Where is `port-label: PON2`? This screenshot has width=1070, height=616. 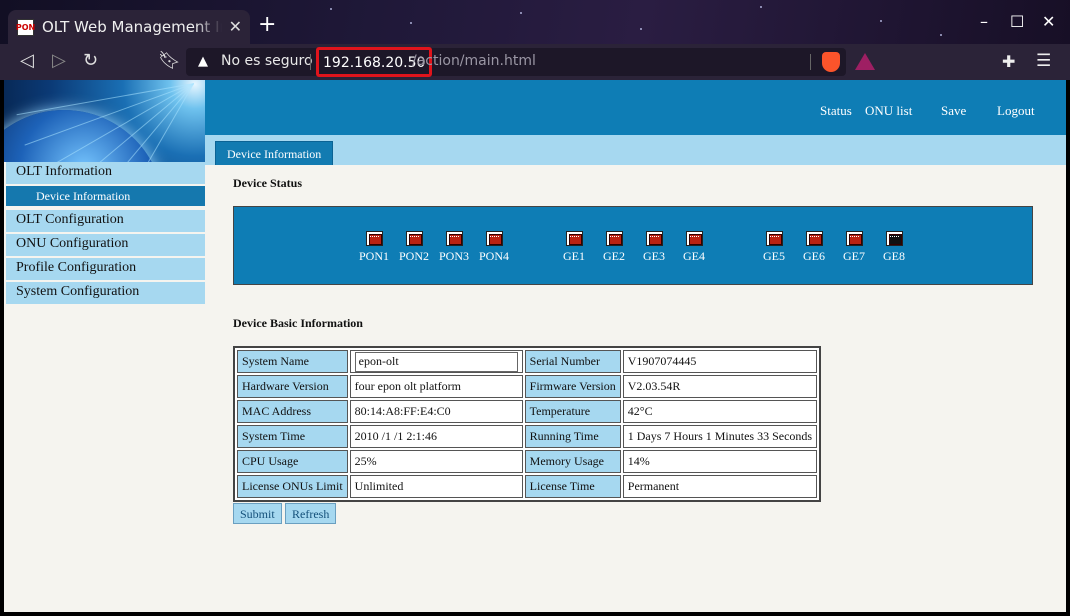 port-label: PON2 is located at coordinates (413, 256).